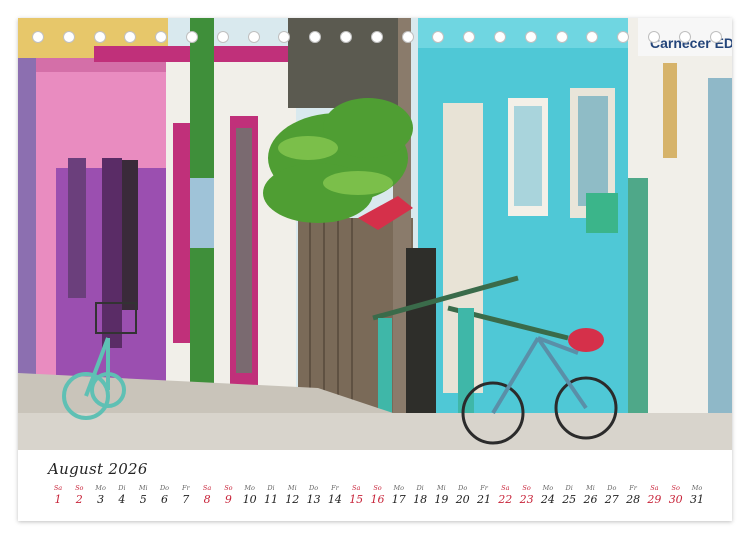 The width and height of the screenshot is (750, 539). Describe the element at coordinates (633, 499) in the screenshot. I see `day-number: 28` at that location.